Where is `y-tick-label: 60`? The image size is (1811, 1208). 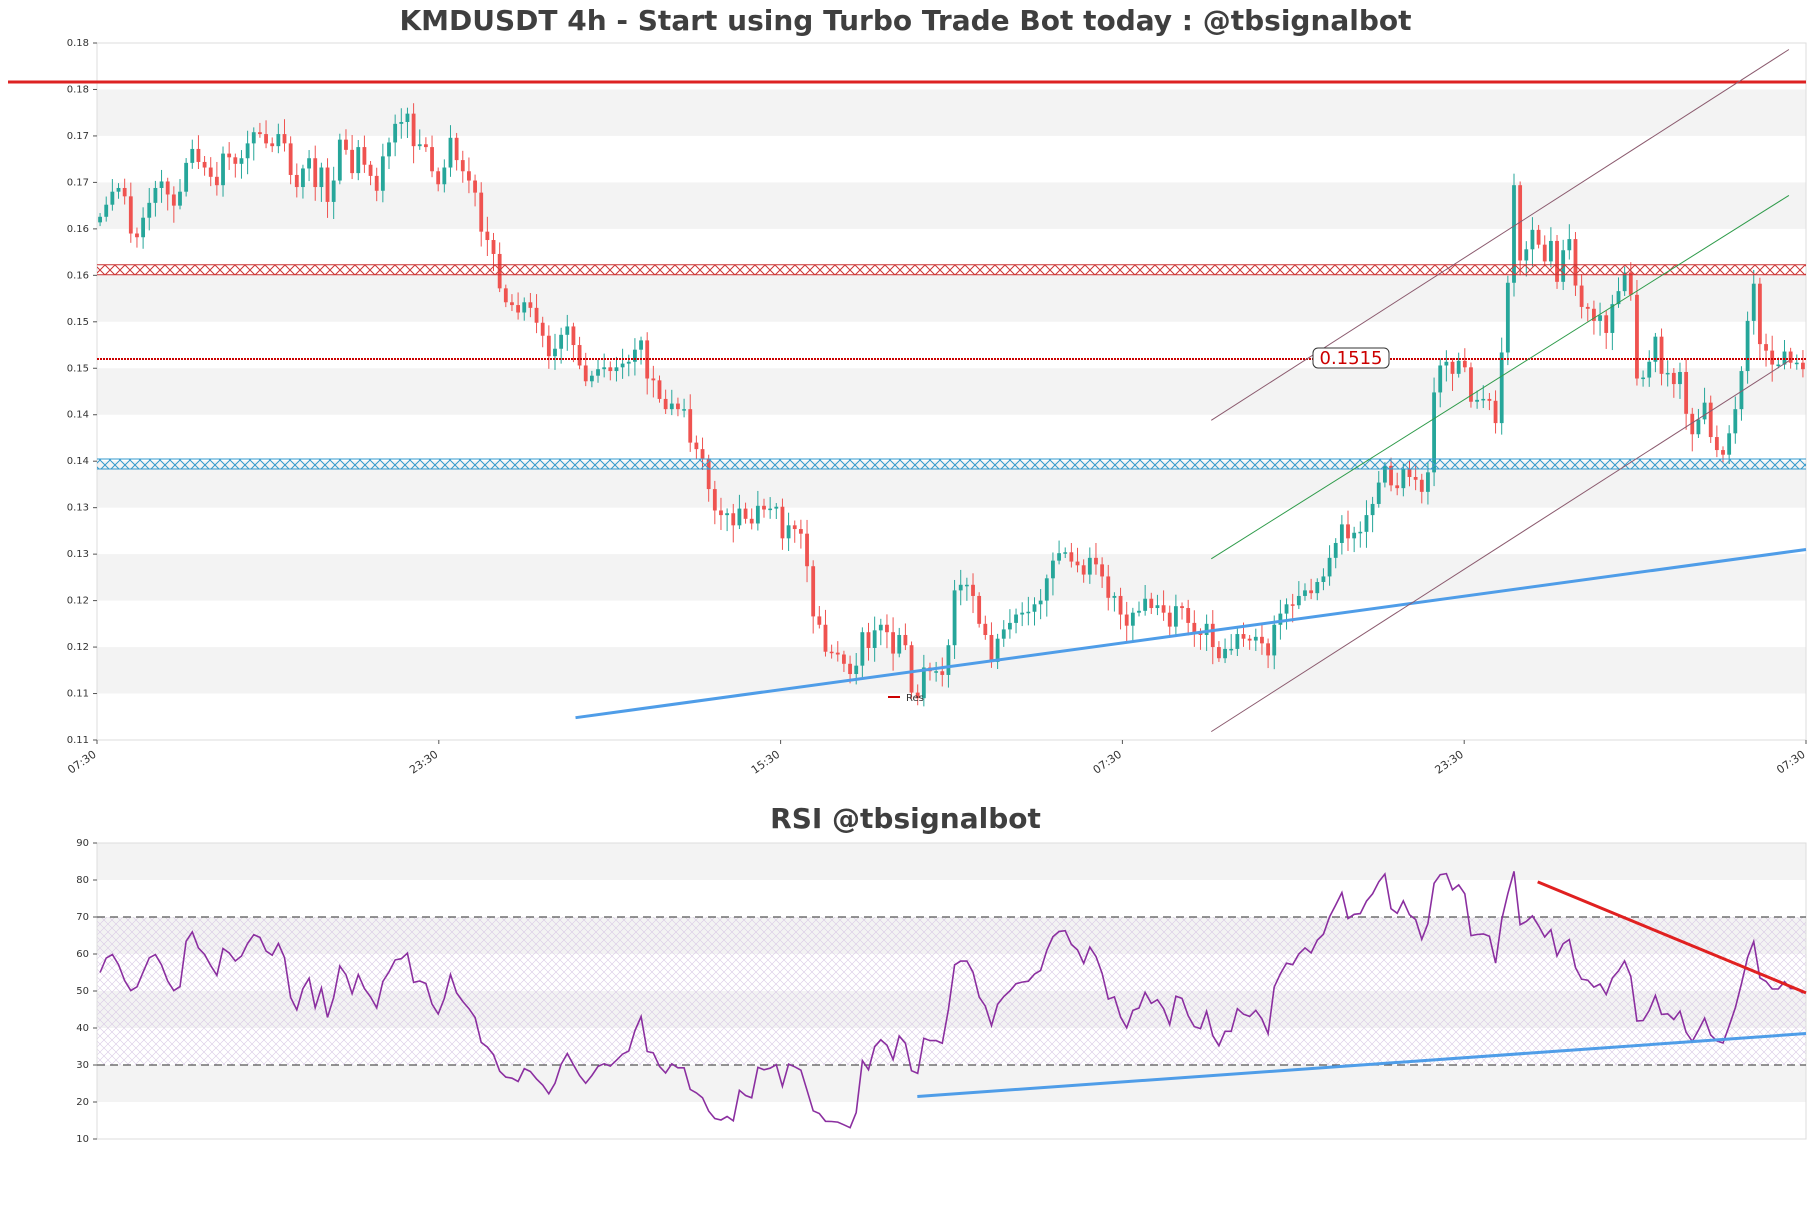 y-tick-label: 60 is located at coordinates (82, 954).